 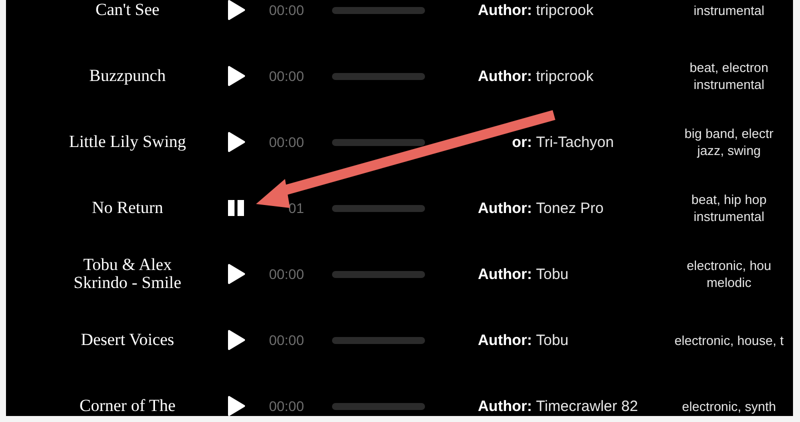 I want to click on track-tags: electronic, hou melodic, so click(x=729, y=274).